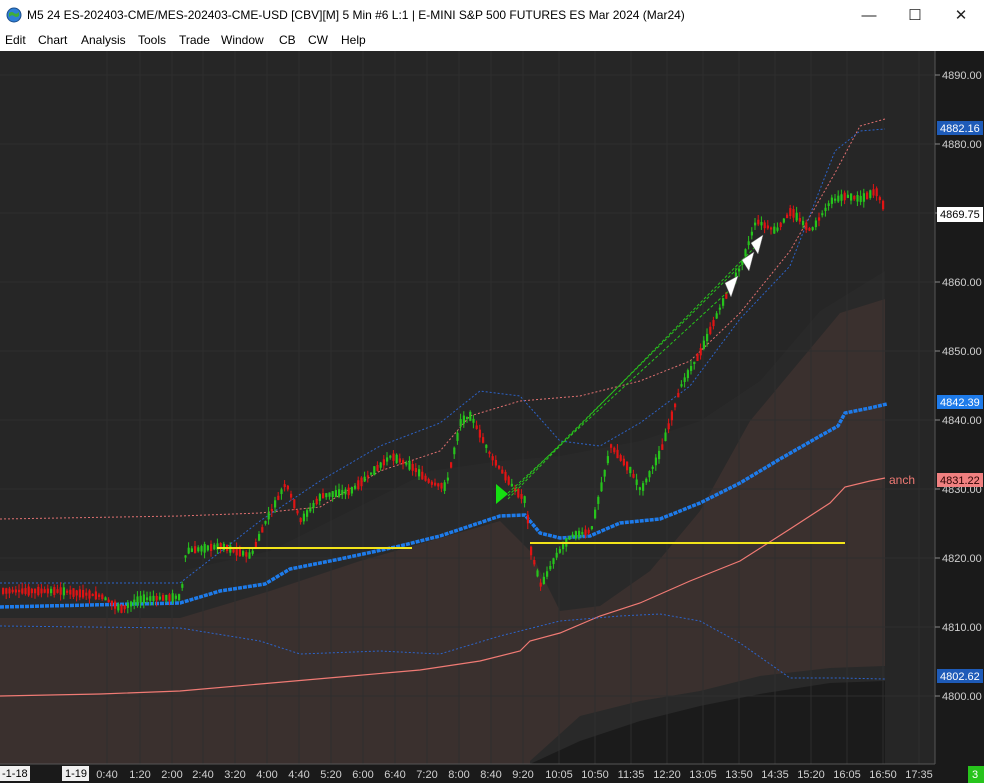 This screenshot has width=984, height=783. What do you see at coordinates (318, 40) in the screenshot?
I see `menu-cw: CW` at bounding box center [318, 40].